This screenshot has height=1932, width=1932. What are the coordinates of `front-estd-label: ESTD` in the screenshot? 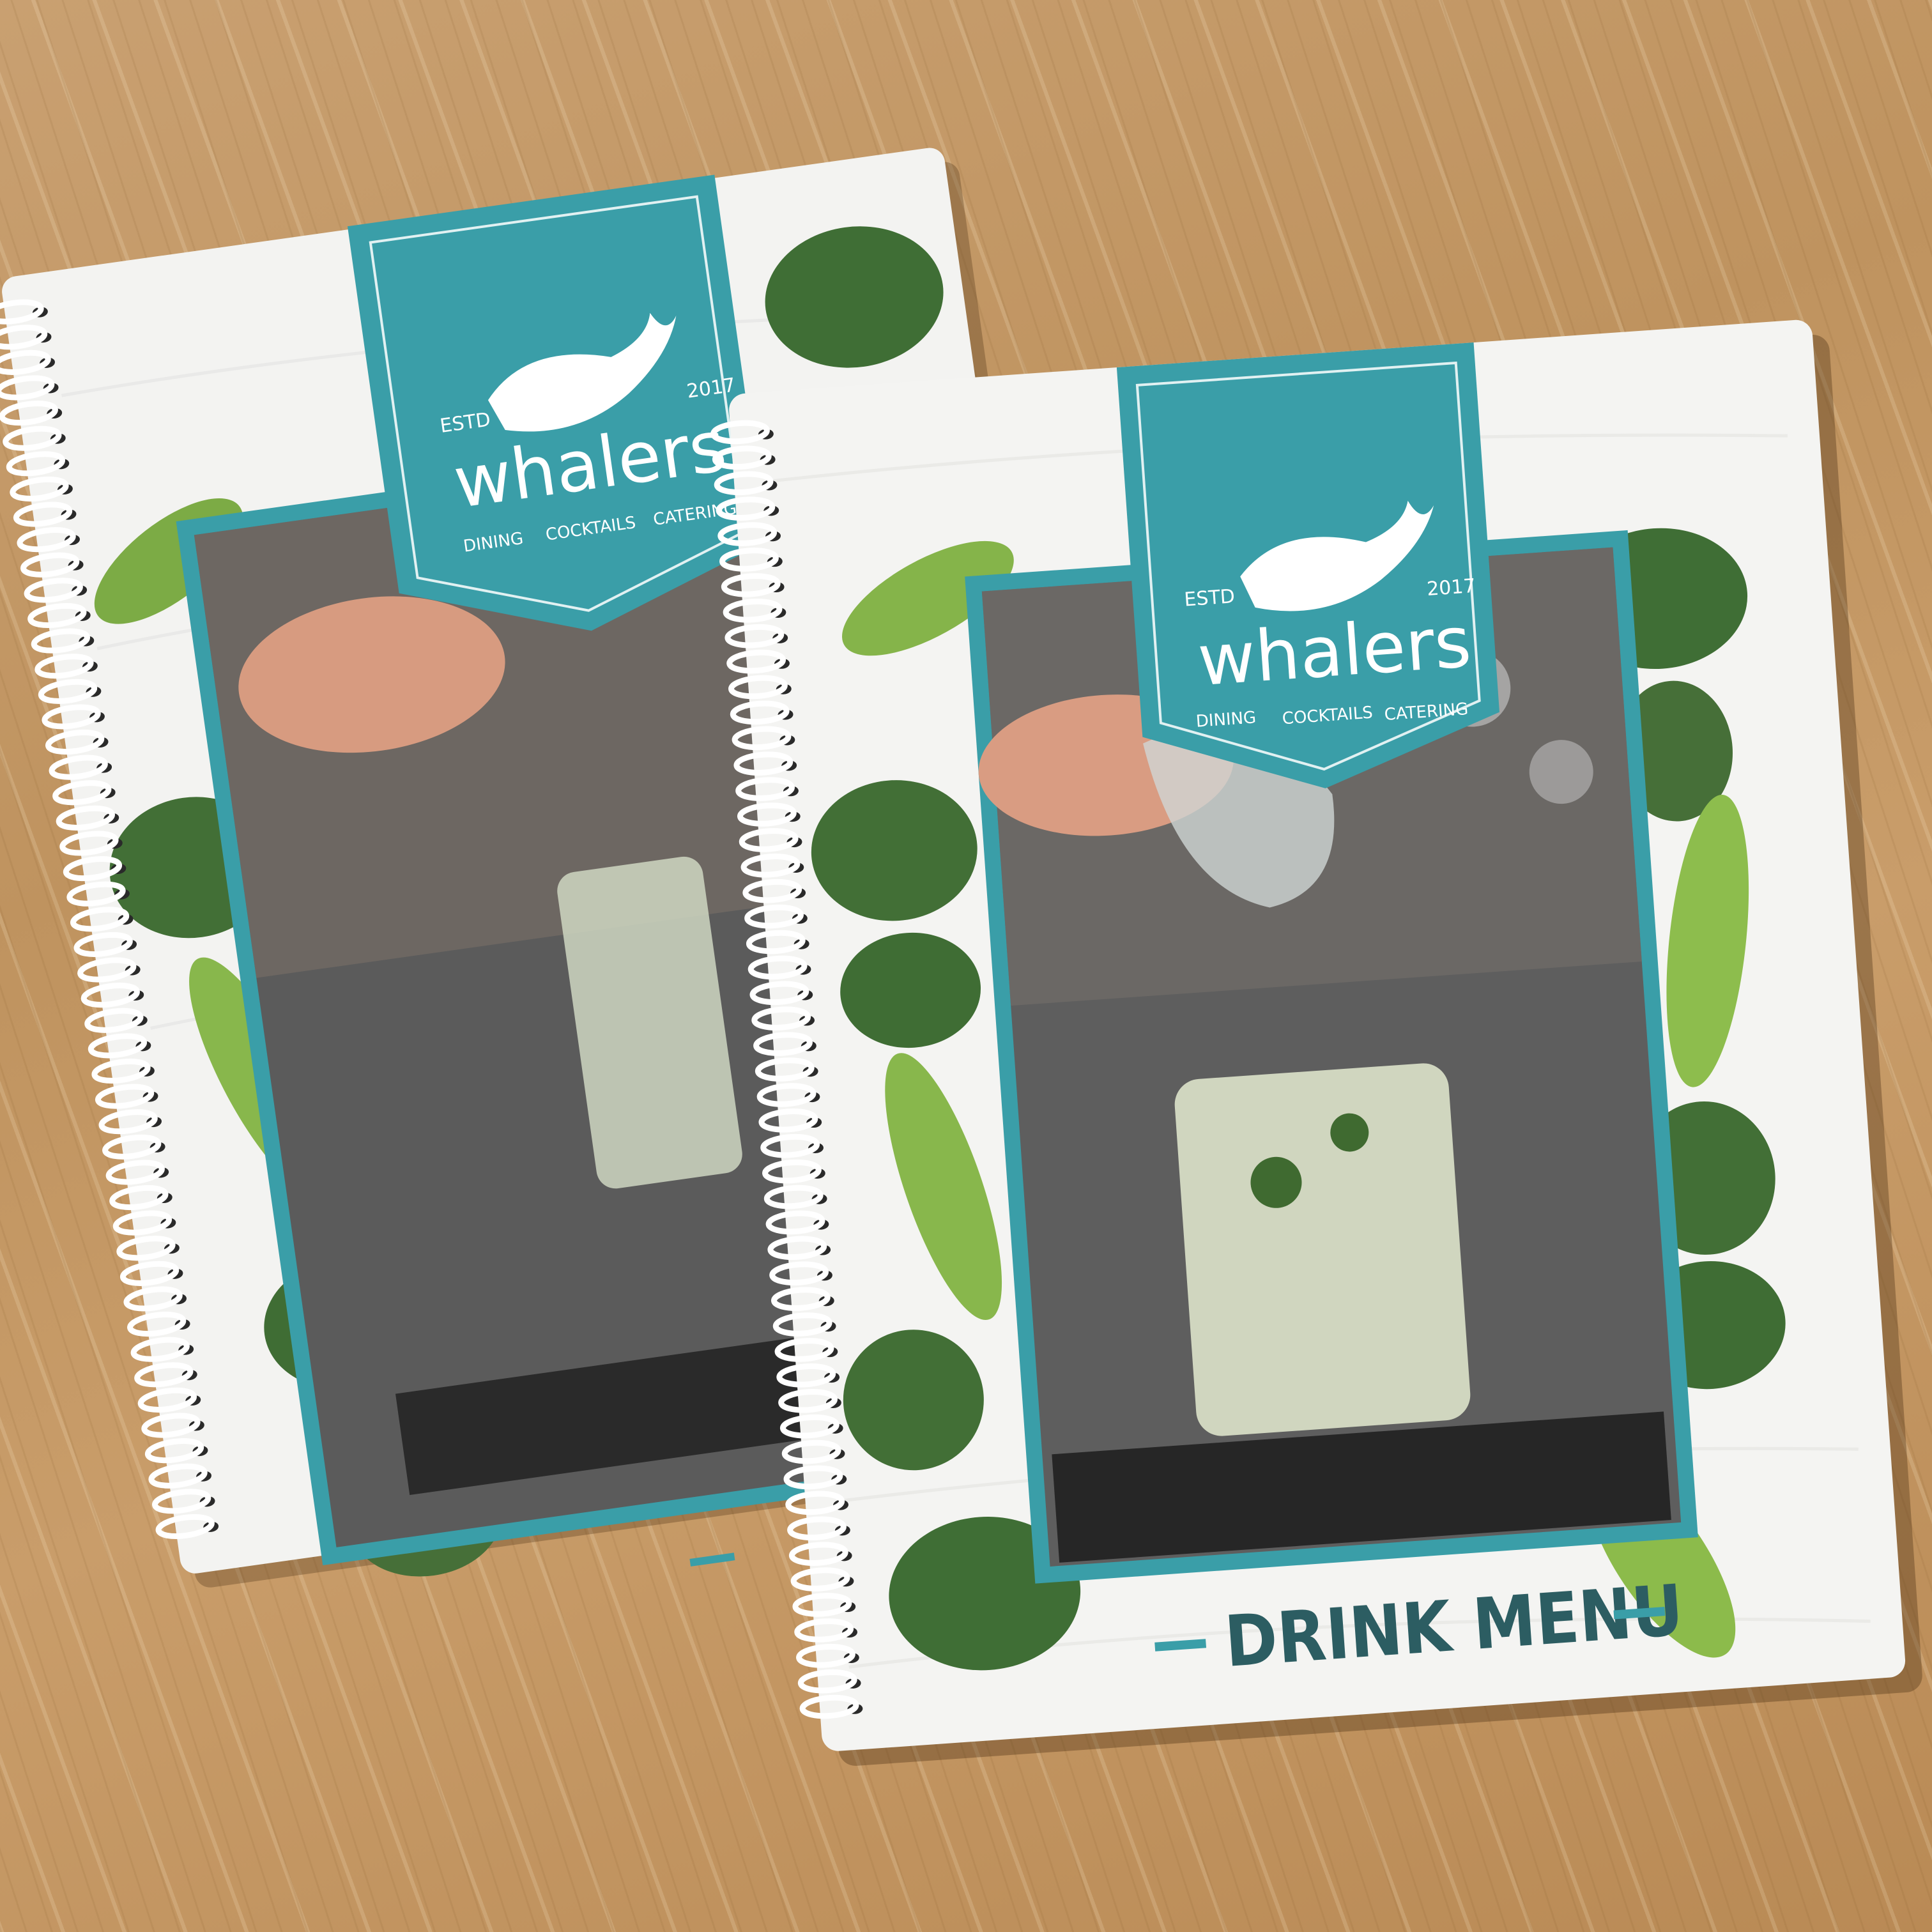 It's located at (1209, 598).